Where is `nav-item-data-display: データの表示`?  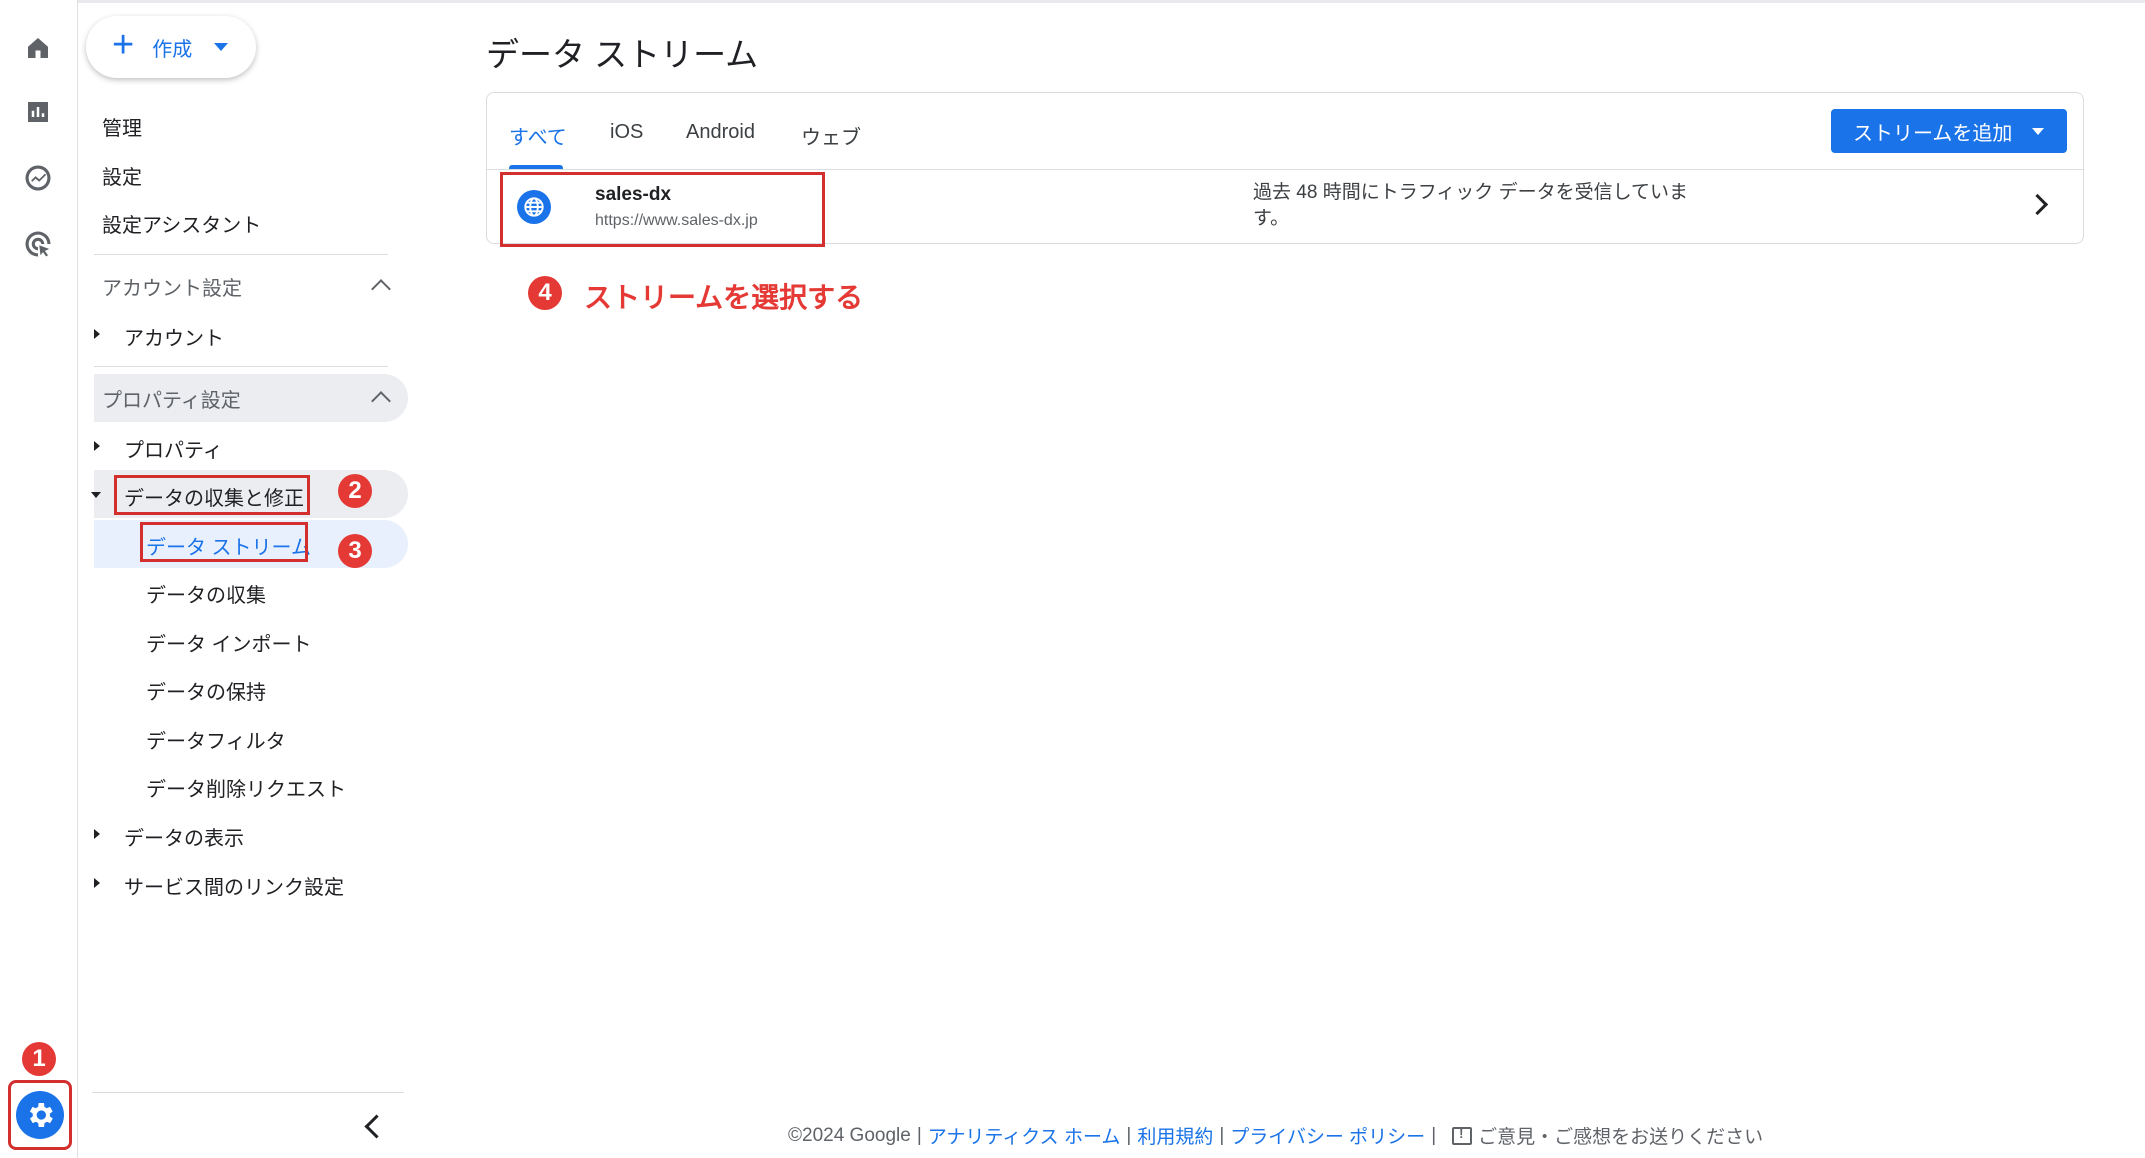 nav-item-data-display: データの表示 is located at coordinates (184, 836).